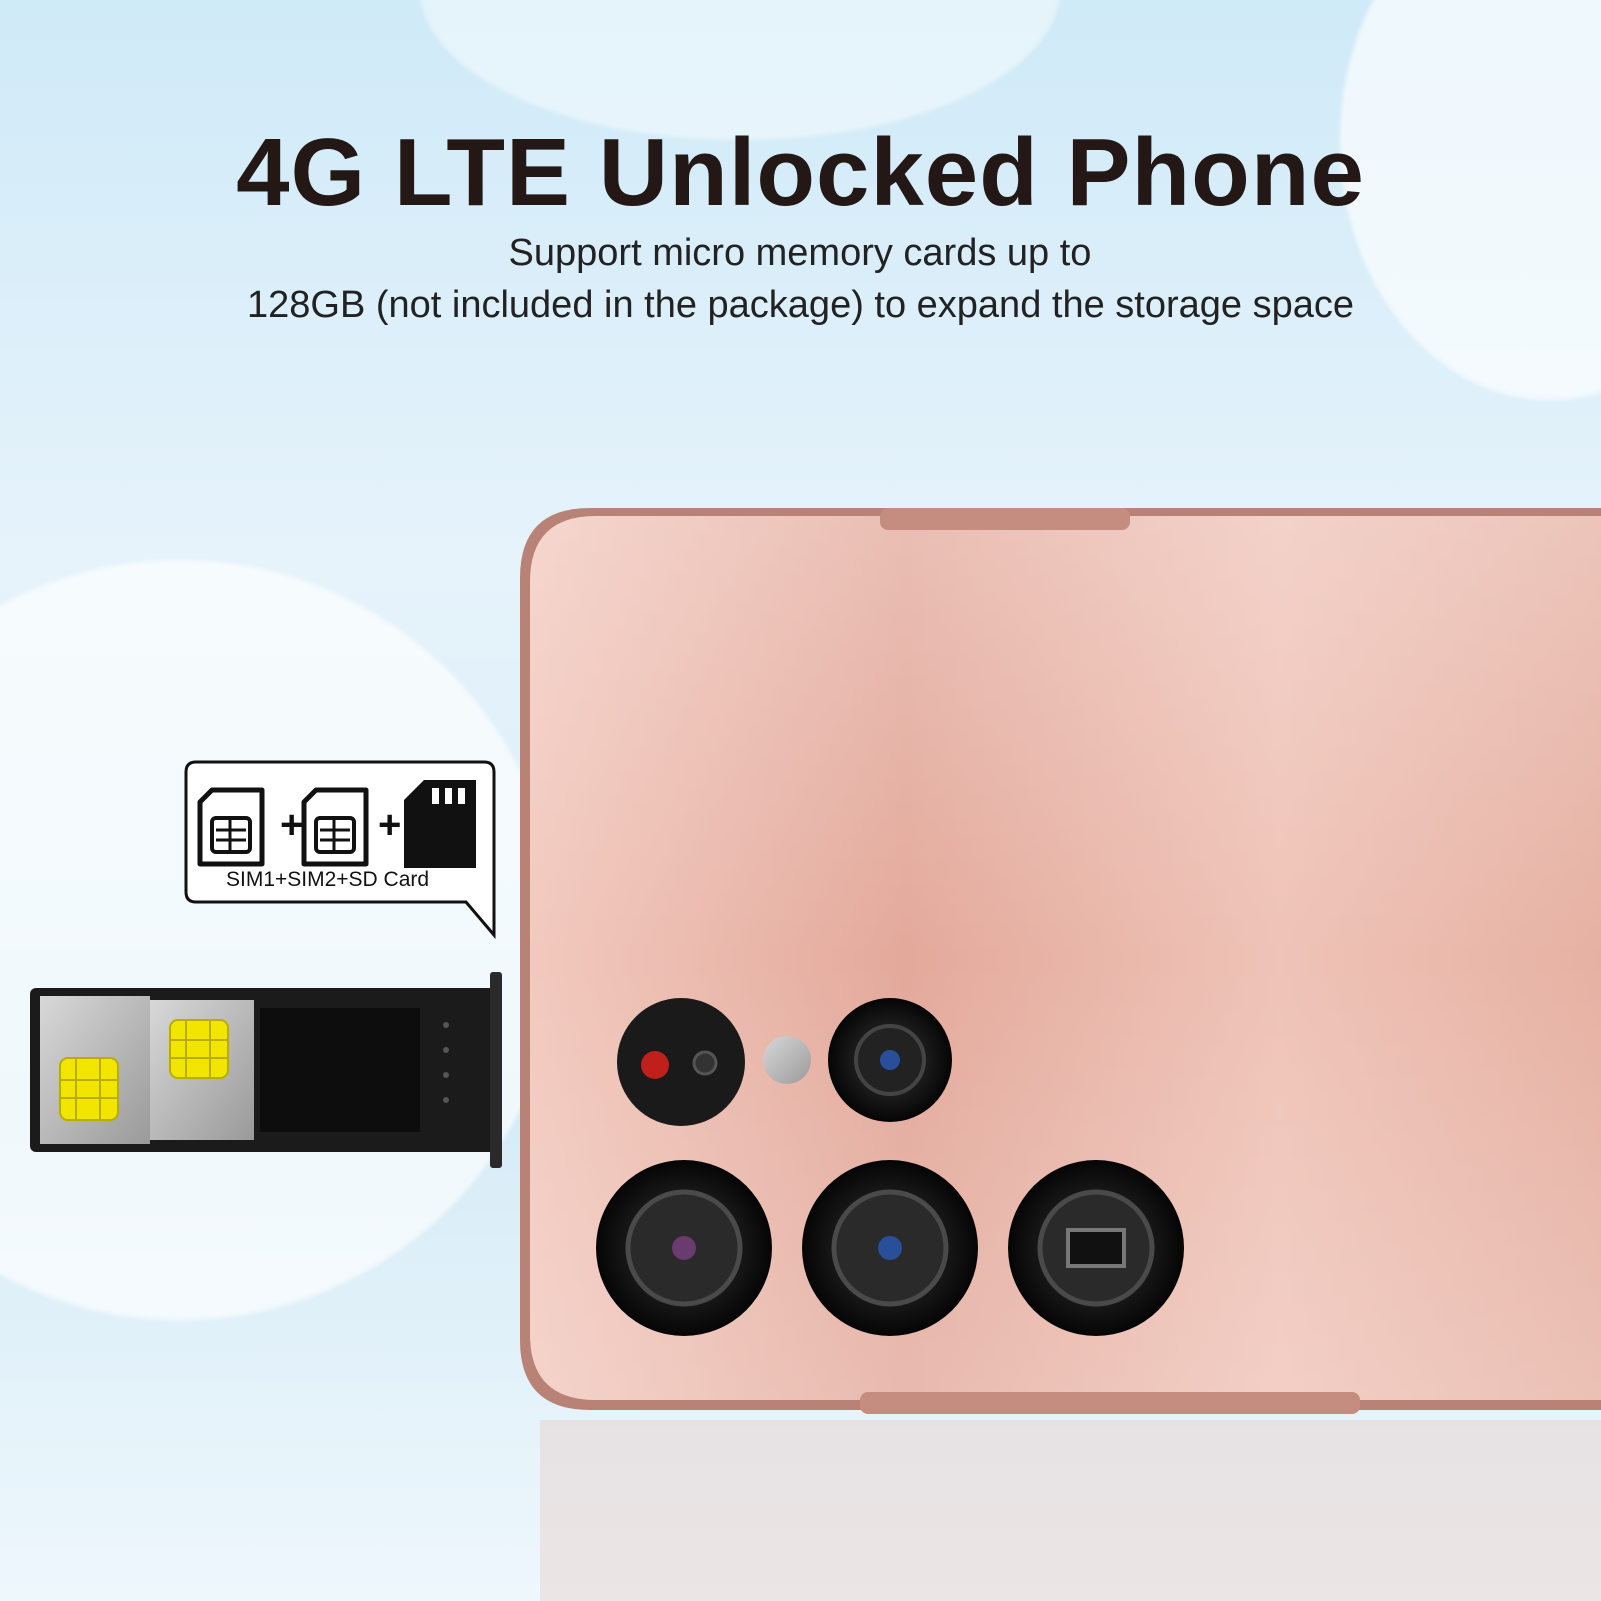  Describe the element at coordinates (1005, 519) in the screenshot. I see `side-button-top` at that location.